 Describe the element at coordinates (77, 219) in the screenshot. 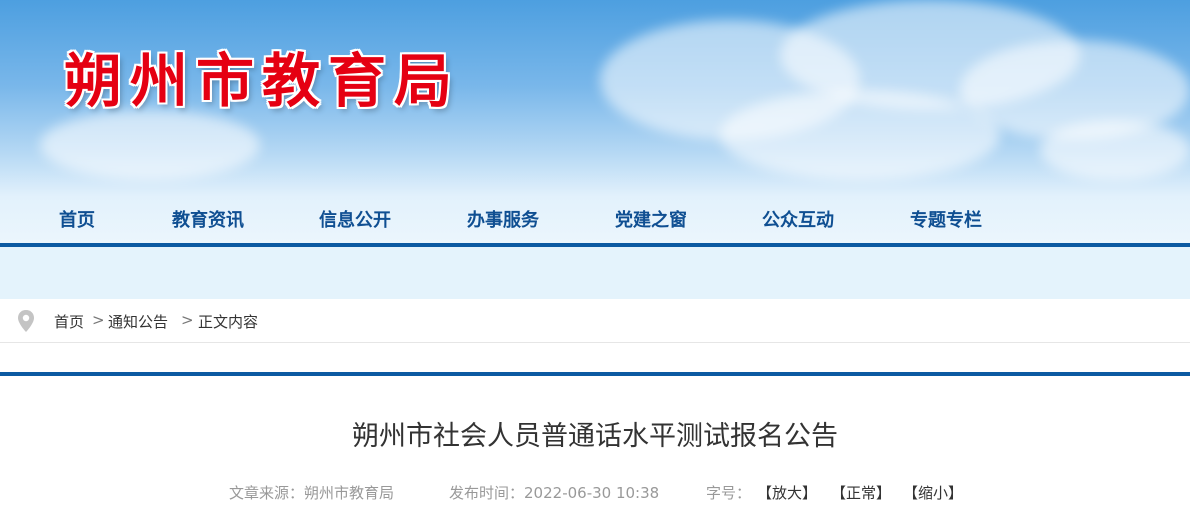

I see `nav-item-home: 首页` at that location.